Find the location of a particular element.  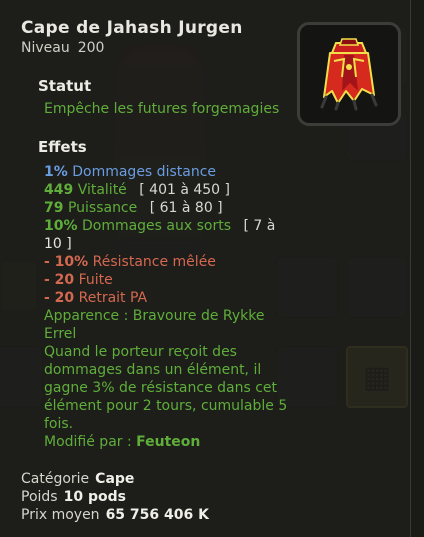

appearance-line: Apparence : Bravoure de Rykke is located at coordinates (154, 316).